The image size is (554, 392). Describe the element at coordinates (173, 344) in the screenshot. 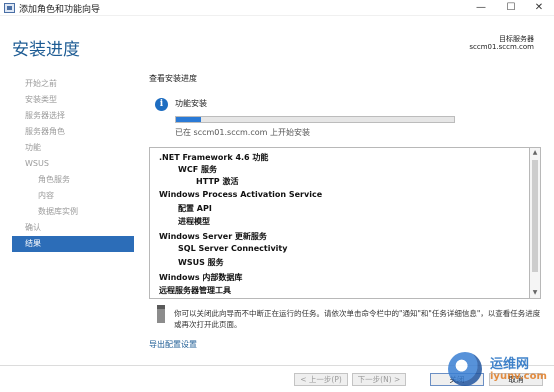

I see `export-config-link: 导出配置设置` at that location.